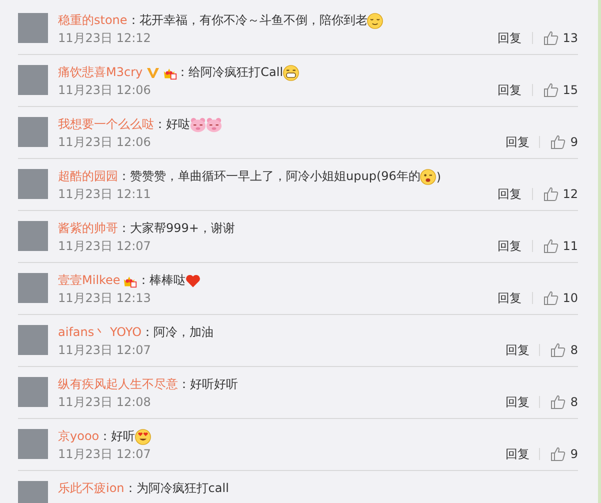 This screenshot has width=601, height=503. I want to click on comment-date: 11月23日 12:12, so click(104, 38).